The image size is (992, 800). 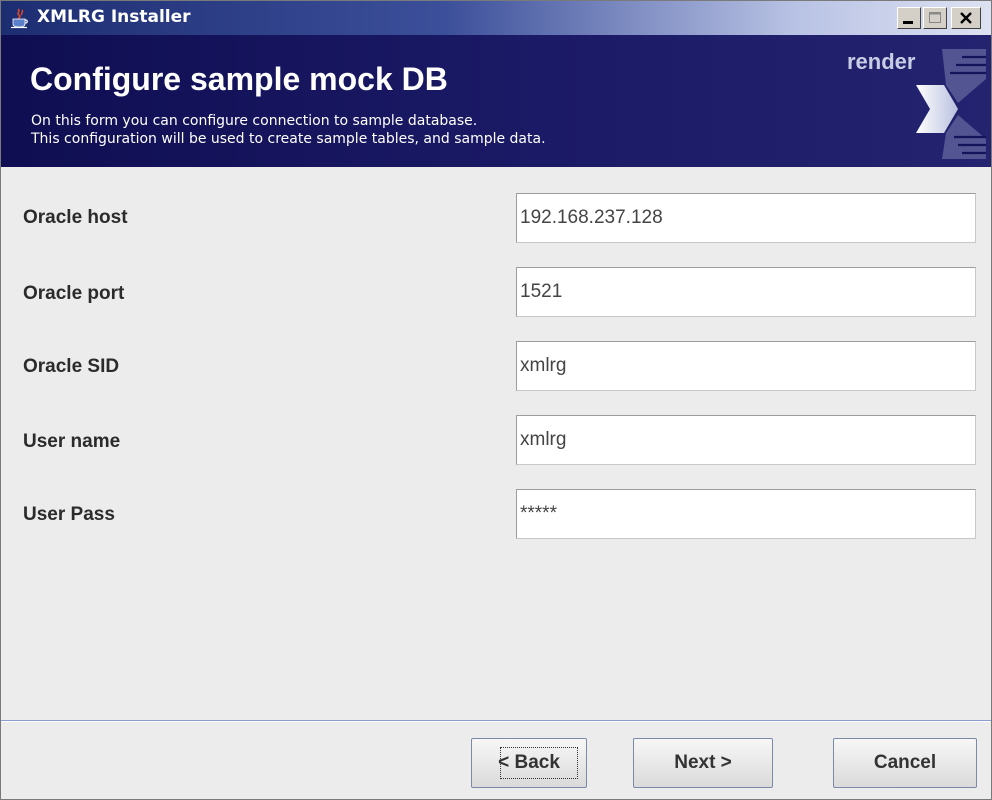 What do you see at coordinates (746, 292) in the screenshot?
I see `oracle-port-input` at bounding box center [746, 292].